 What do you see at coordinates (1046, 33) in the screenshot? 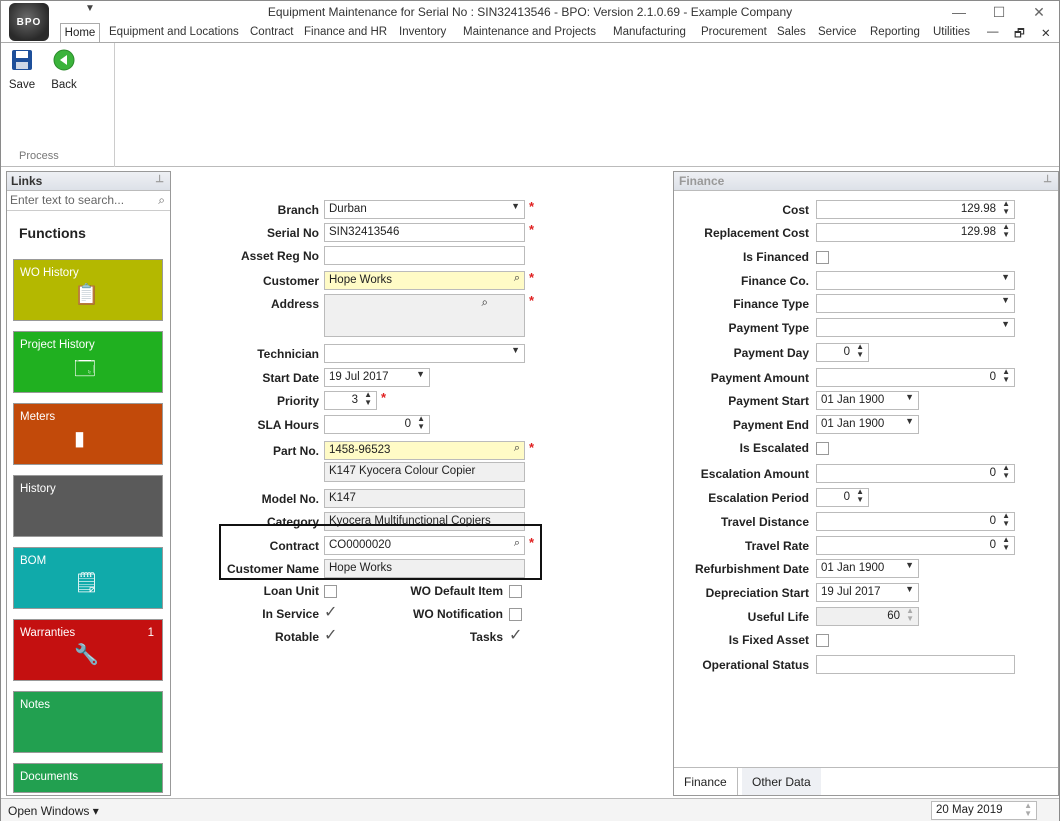
I see `mdi-close-icon: ✕` at bounding box center [1046, 33].